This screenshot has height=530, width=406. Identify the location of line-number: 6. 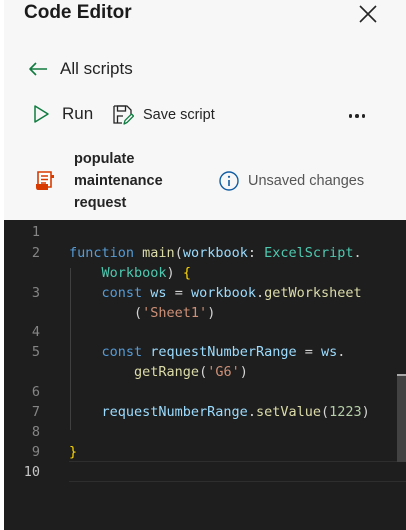
(35, 392).